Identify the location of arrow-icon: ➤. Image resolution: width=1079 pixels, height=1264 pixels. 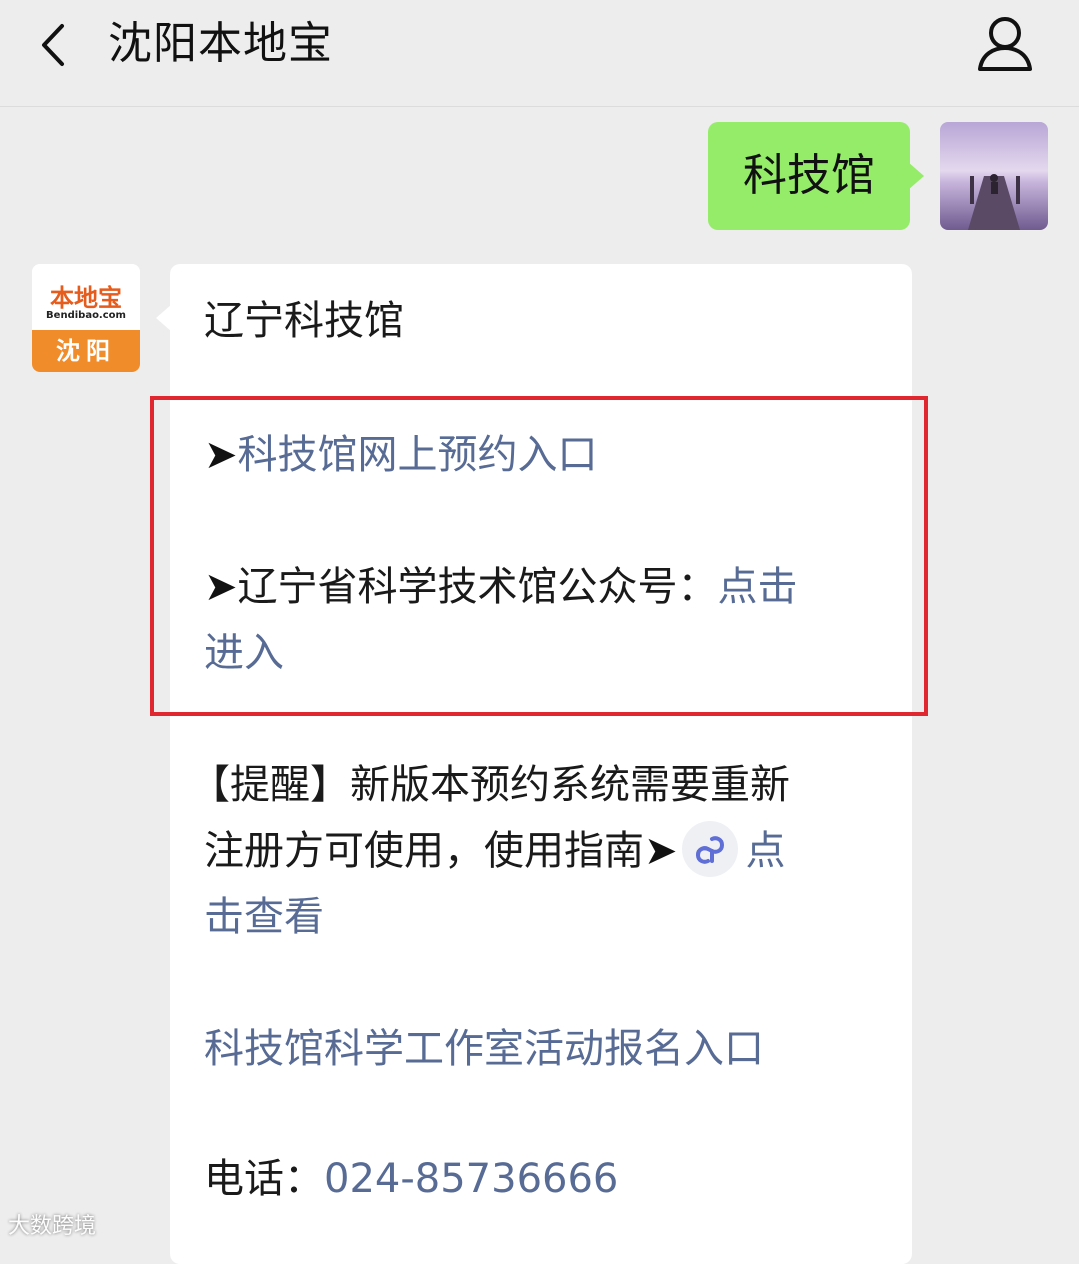
(661, 851).